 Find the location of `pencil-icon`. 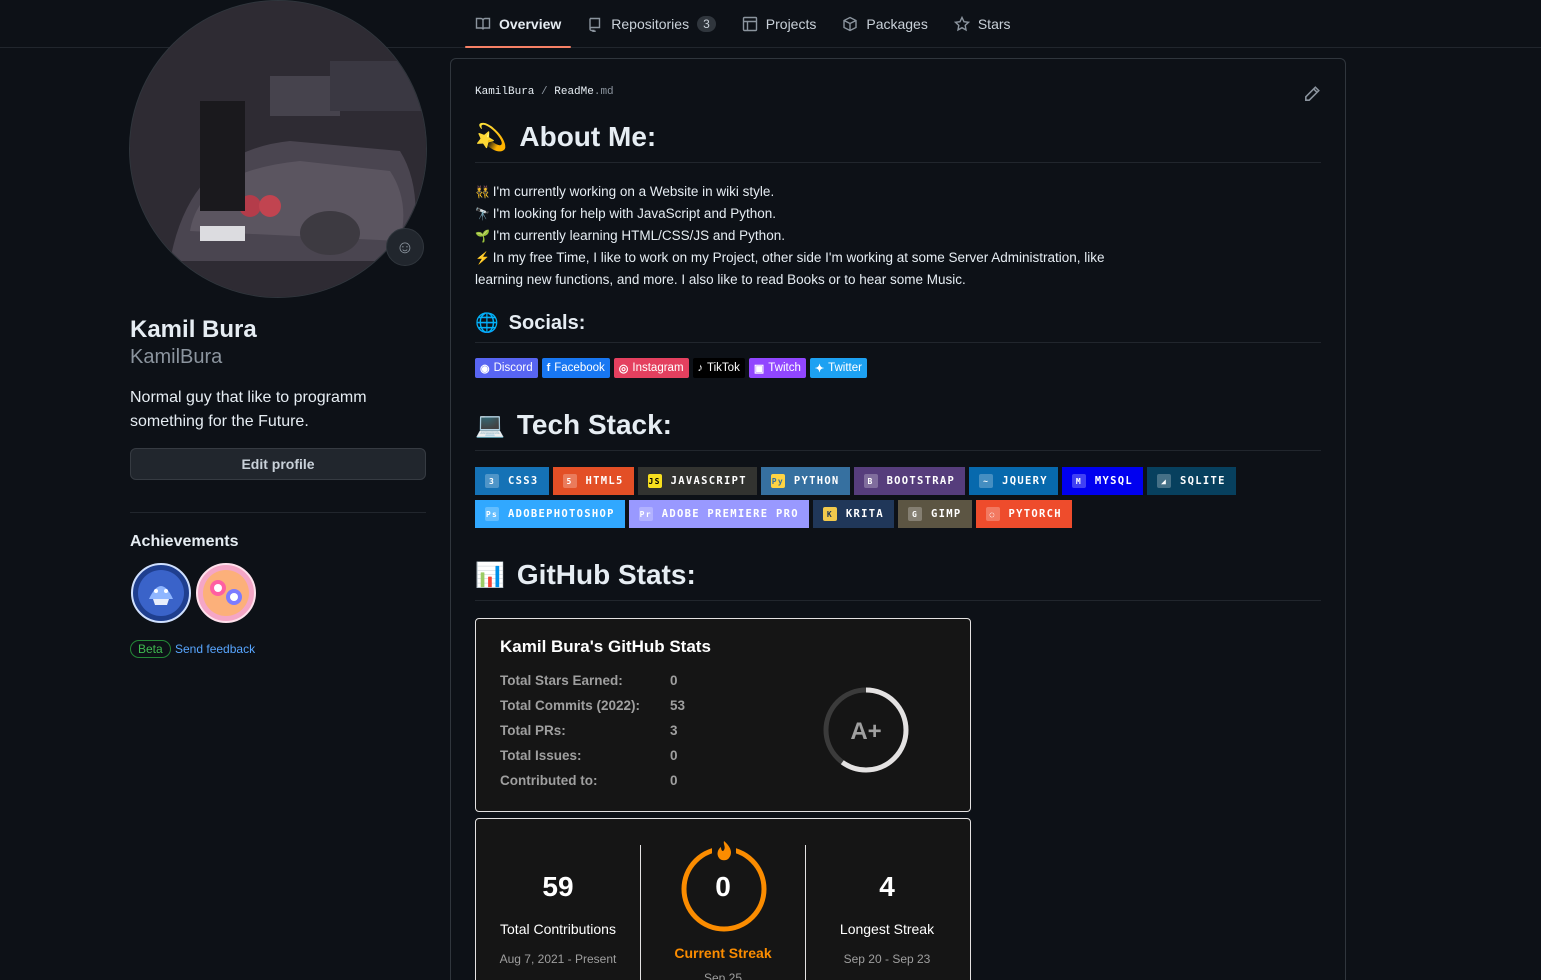

pencil-icon is located at coordinates (1312, 94).